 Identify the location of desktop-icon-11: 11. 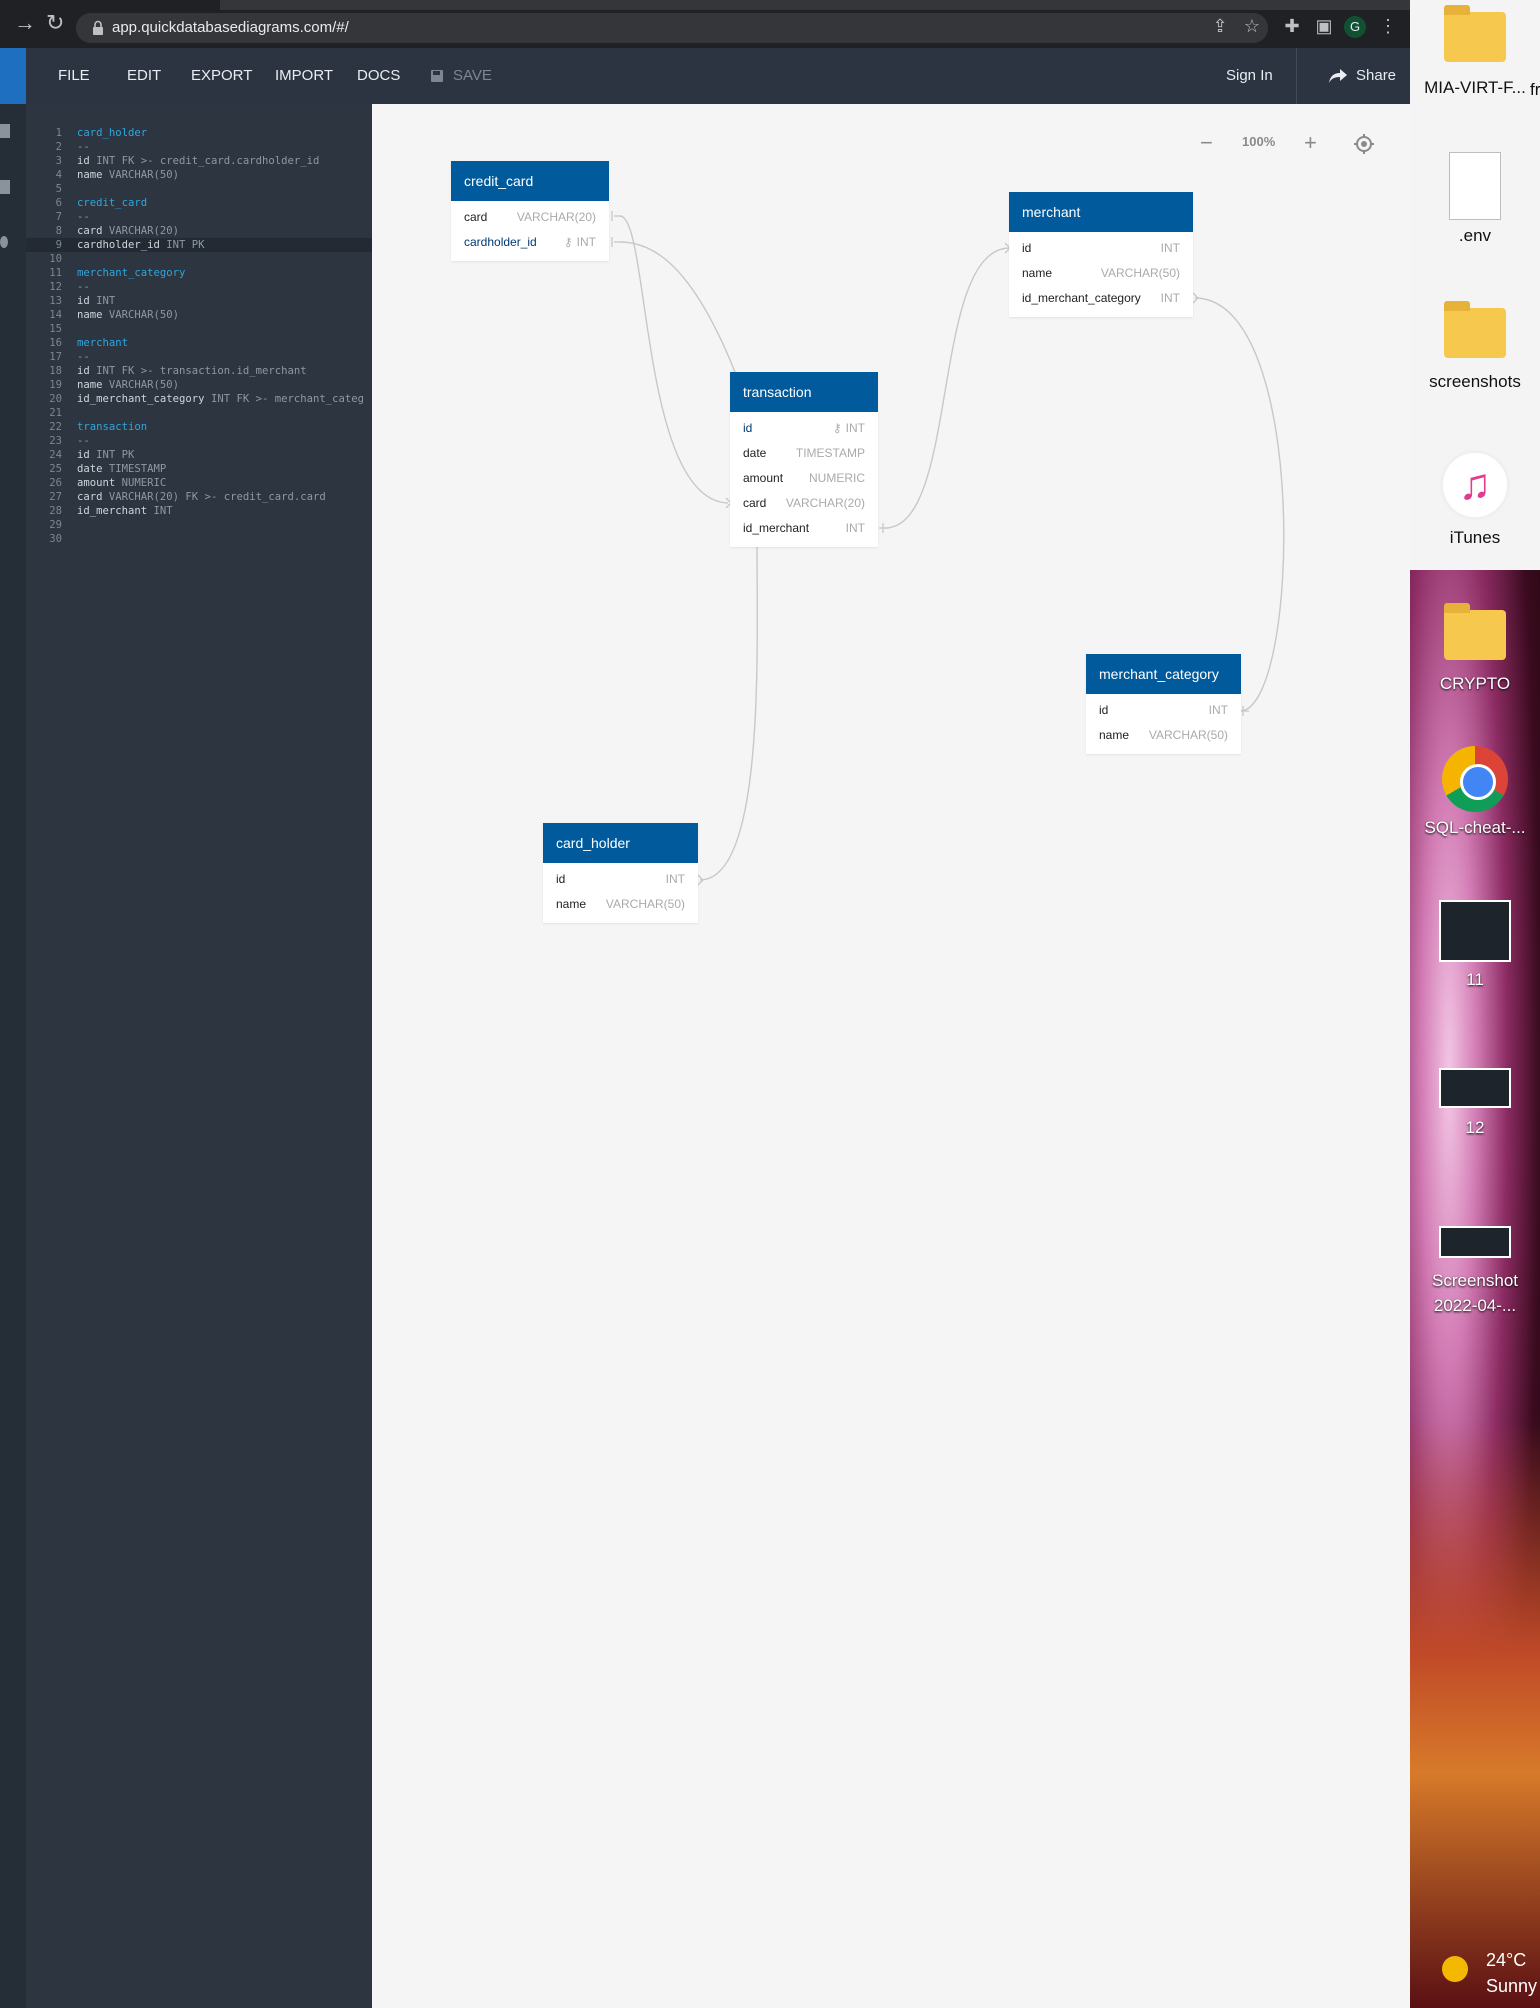
(1475, 945).